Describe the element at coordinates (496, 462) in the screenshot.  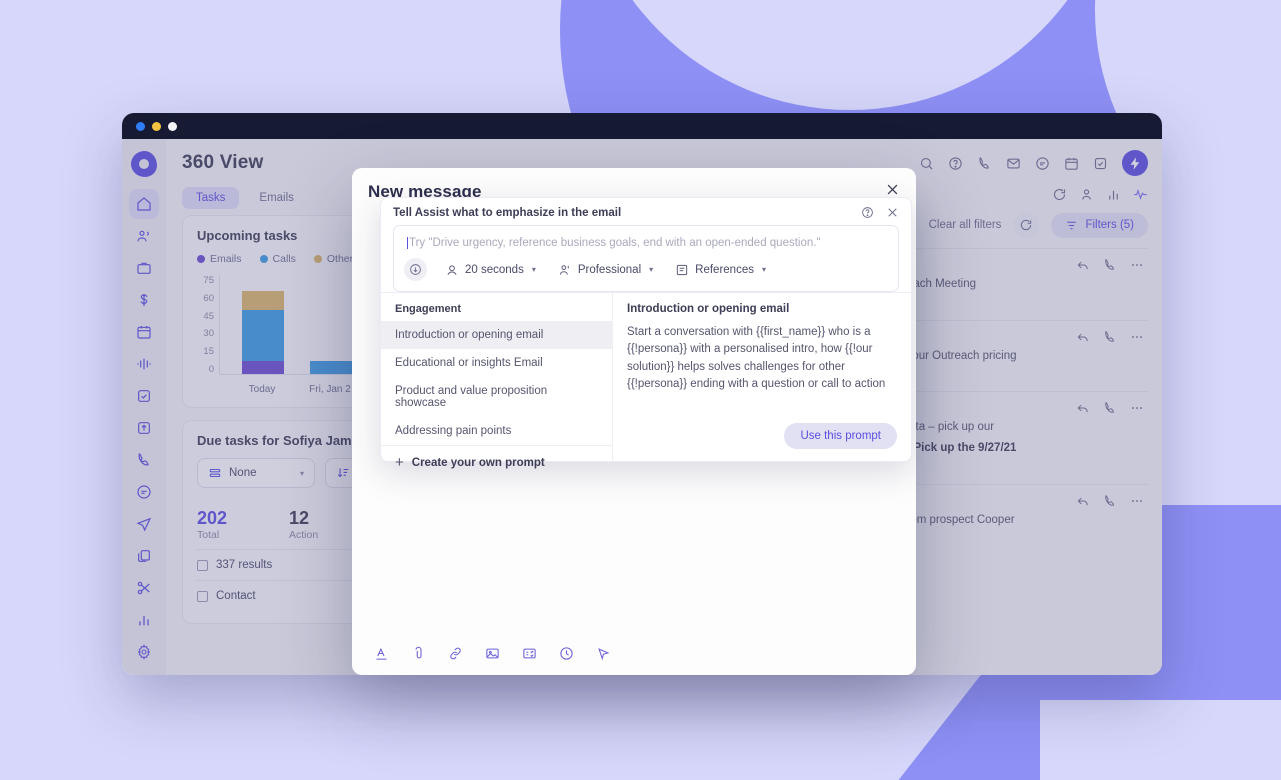
I see `create-own-prompt-button: + Create your own prompt` at that location.